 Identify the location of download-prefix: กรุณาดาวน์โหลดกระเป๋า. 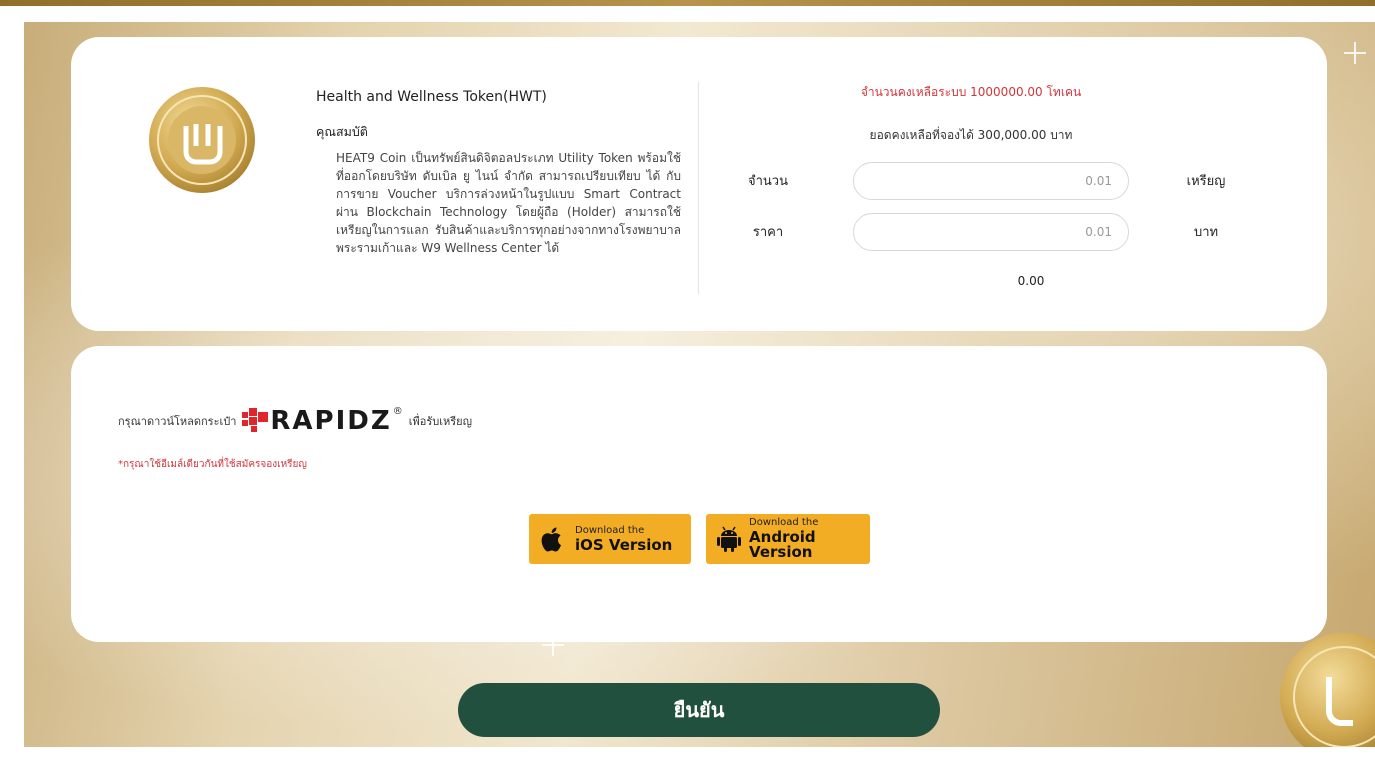
(177, 421).